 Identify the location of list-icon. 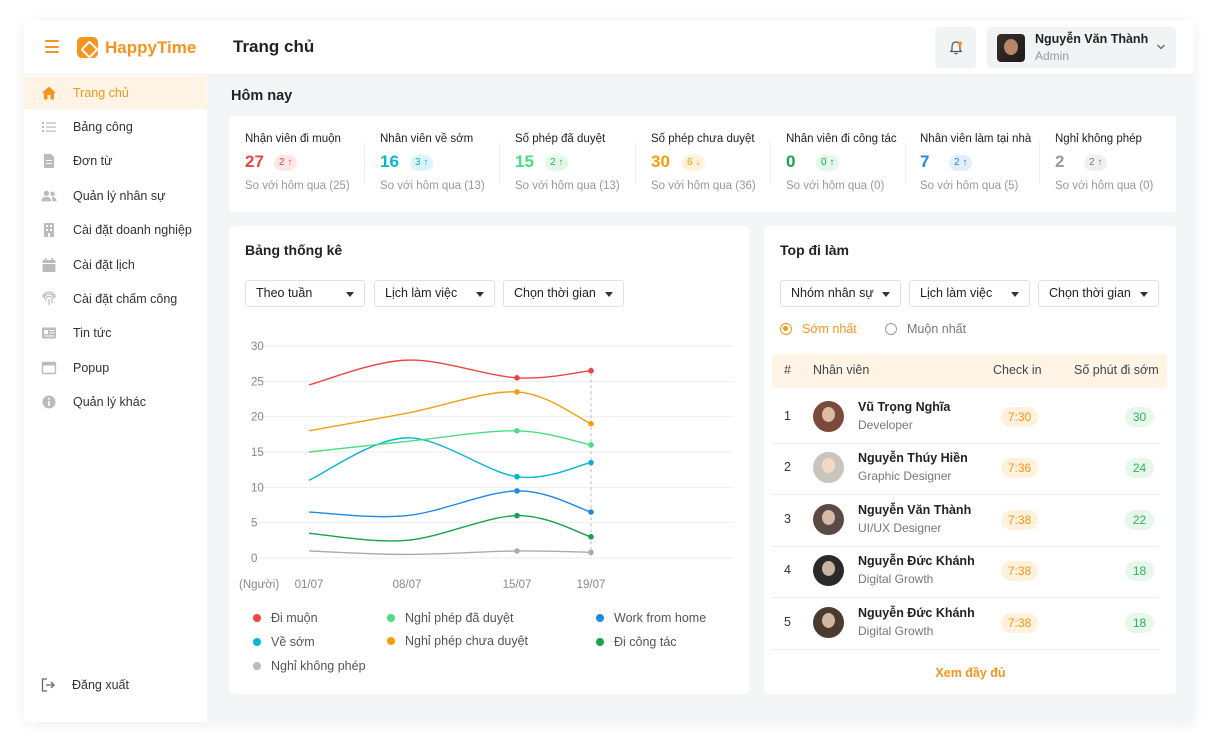
(49, 127).